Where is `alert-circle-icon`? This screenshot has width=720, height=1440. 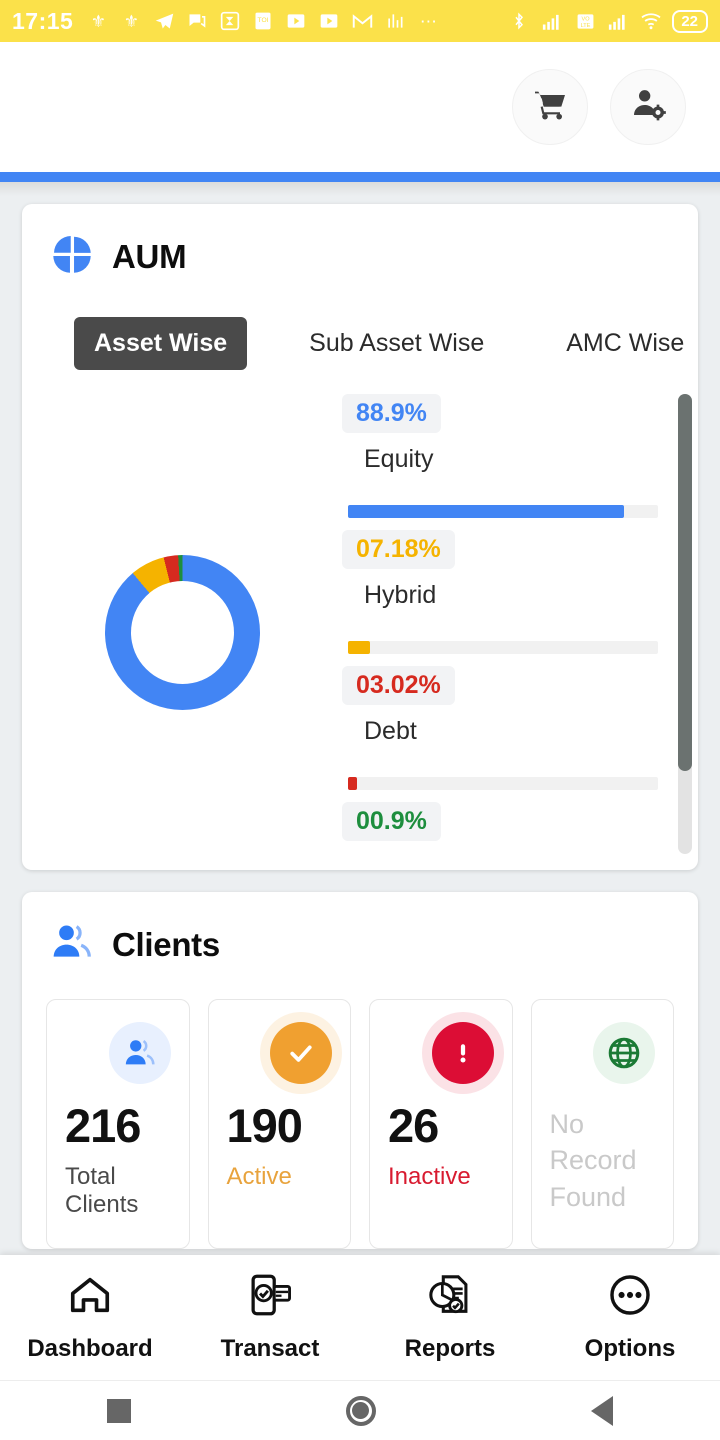 alert-circle-icon is located at coordinates (462, 1053).